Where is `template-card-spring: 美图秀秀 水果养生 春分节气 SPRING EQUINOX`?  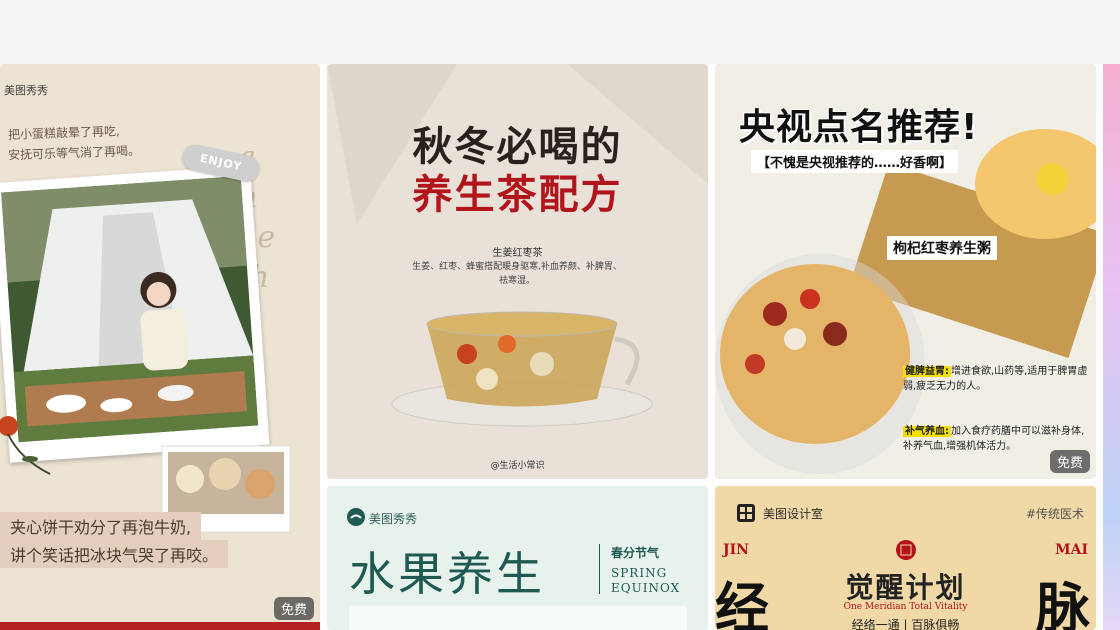
template-card-spring: 美图秀秀 水果养生 春分节气 SPRING EQUINOX is located at coordinates (517, 558).